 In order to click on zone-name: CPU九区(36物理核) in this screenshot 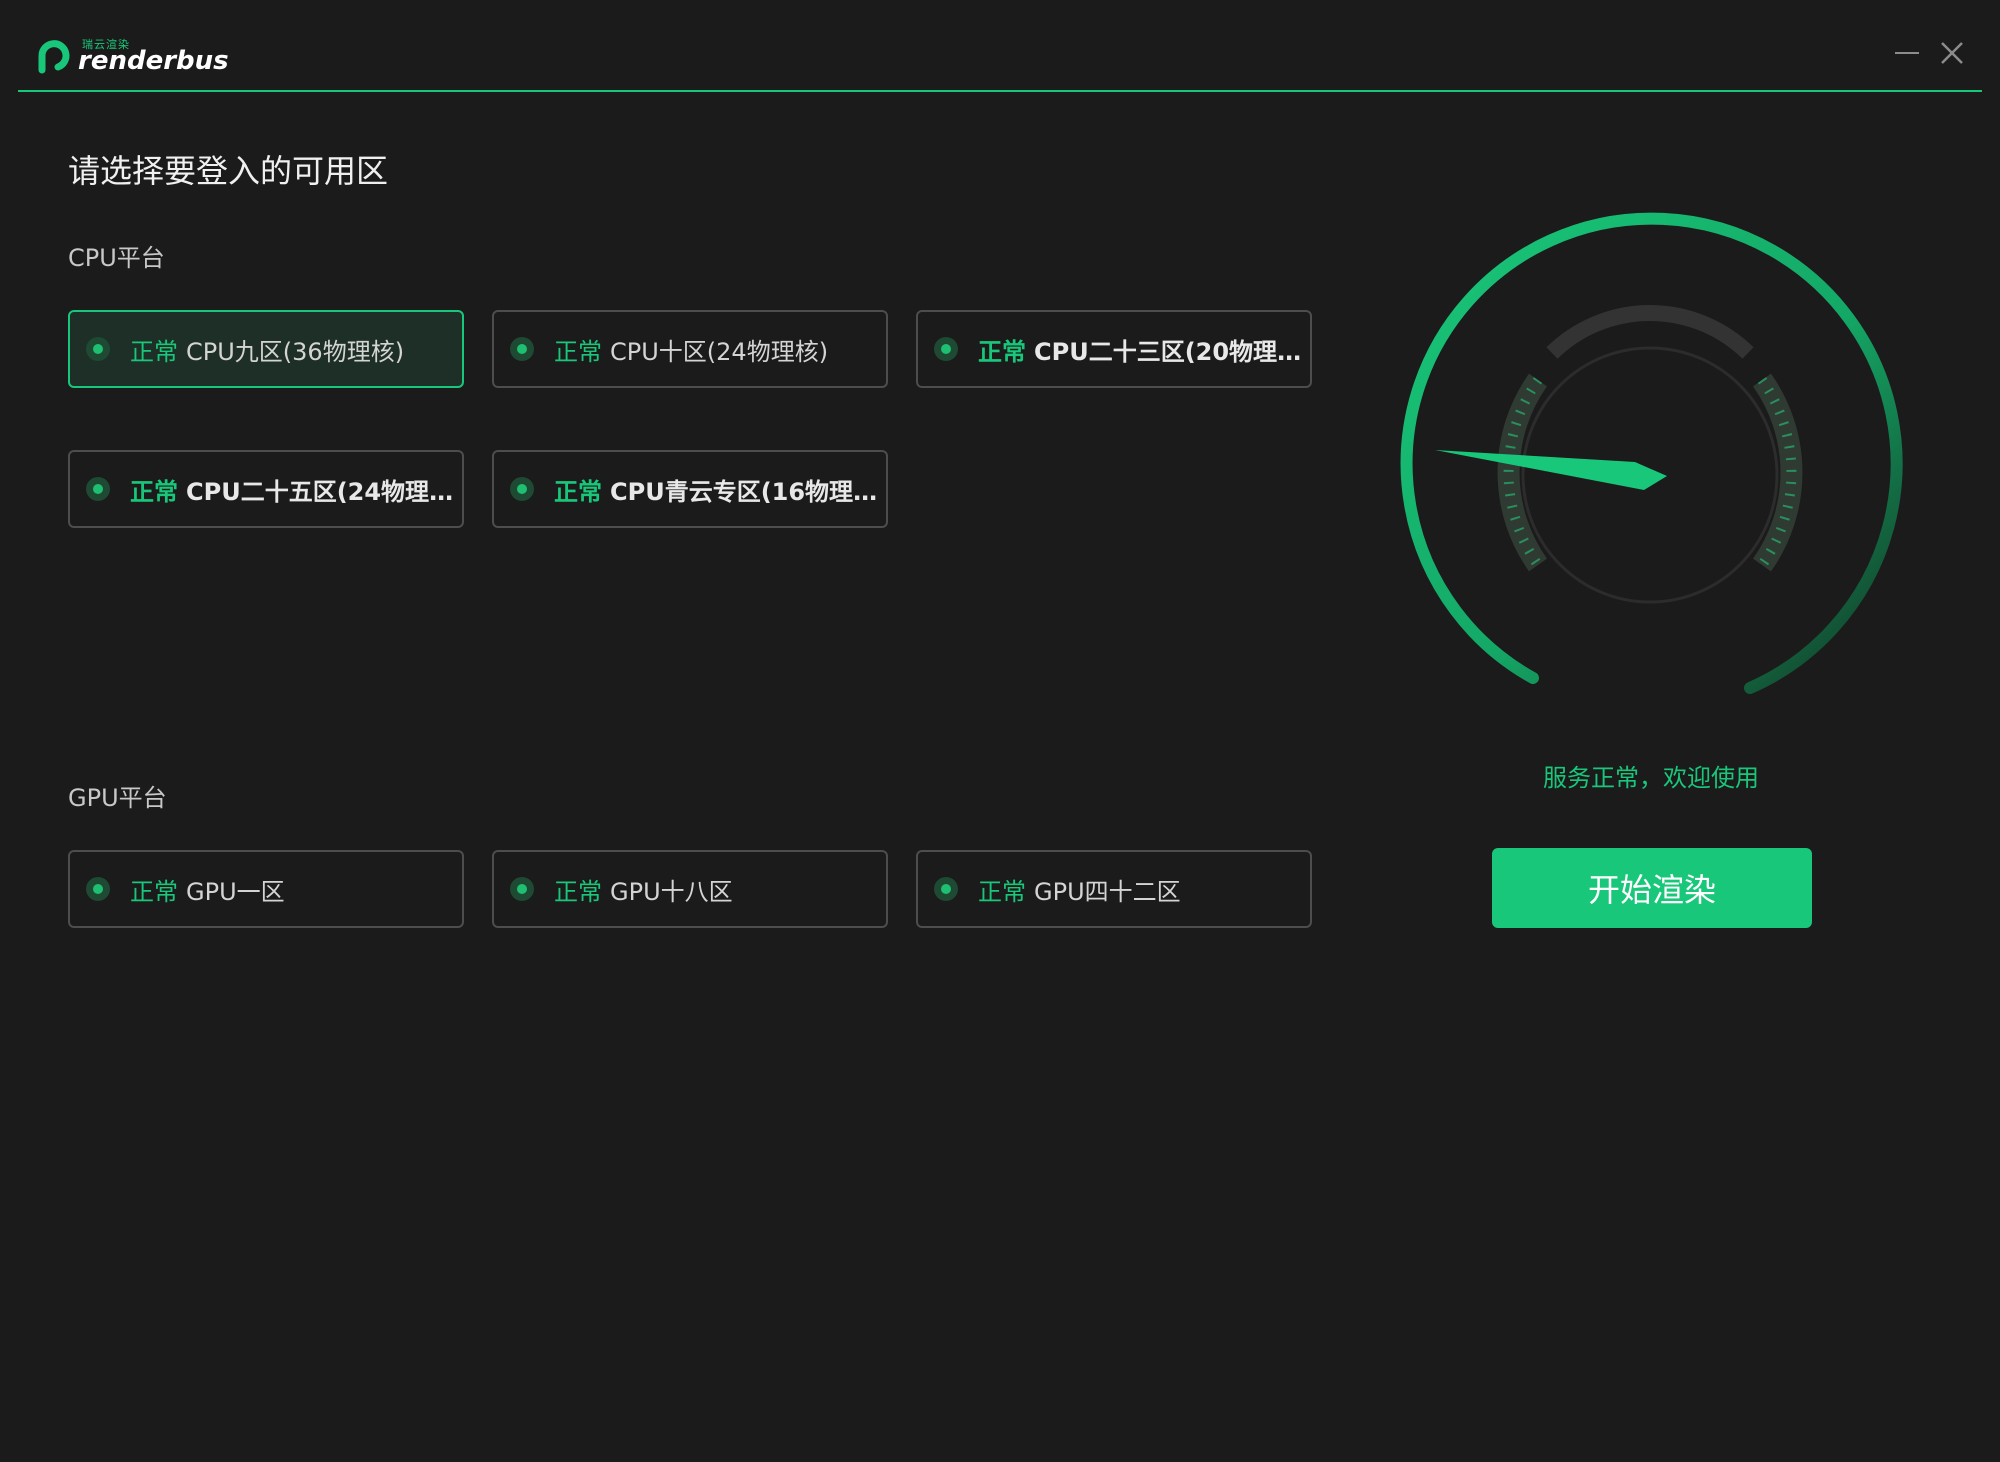, I will do `click(295, 351)`.